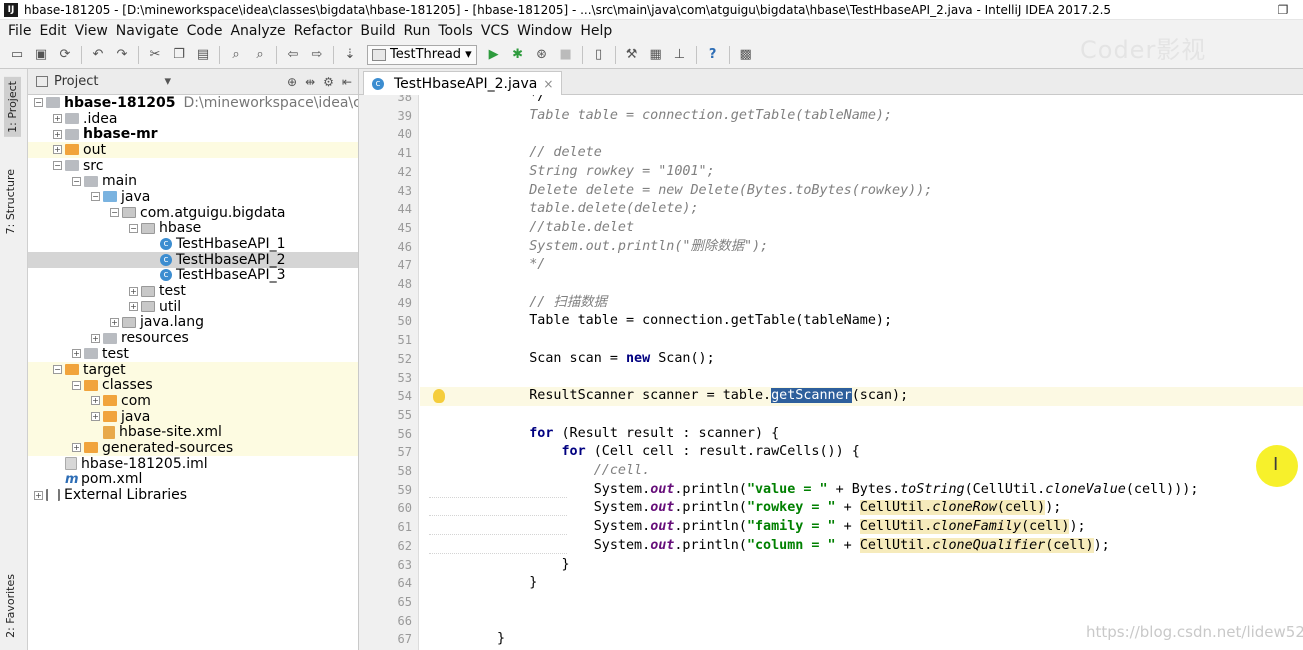 The width and height of the screenshot is (1303, 650). Describe the element at coordinates (292, 82) in the screenshot. I see `scroll-from-source-icon: ⊕` at that location.